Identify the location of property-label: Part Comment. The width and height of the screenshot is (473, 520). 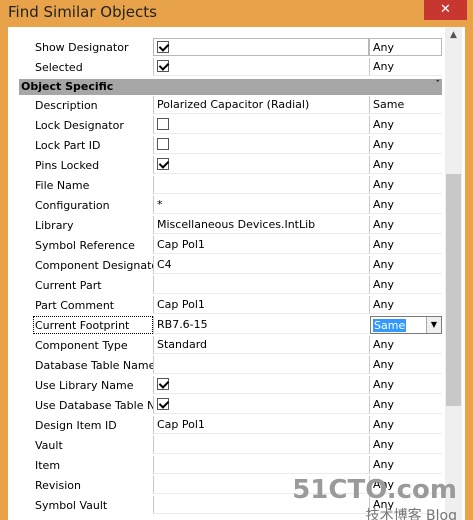
(75, 305).